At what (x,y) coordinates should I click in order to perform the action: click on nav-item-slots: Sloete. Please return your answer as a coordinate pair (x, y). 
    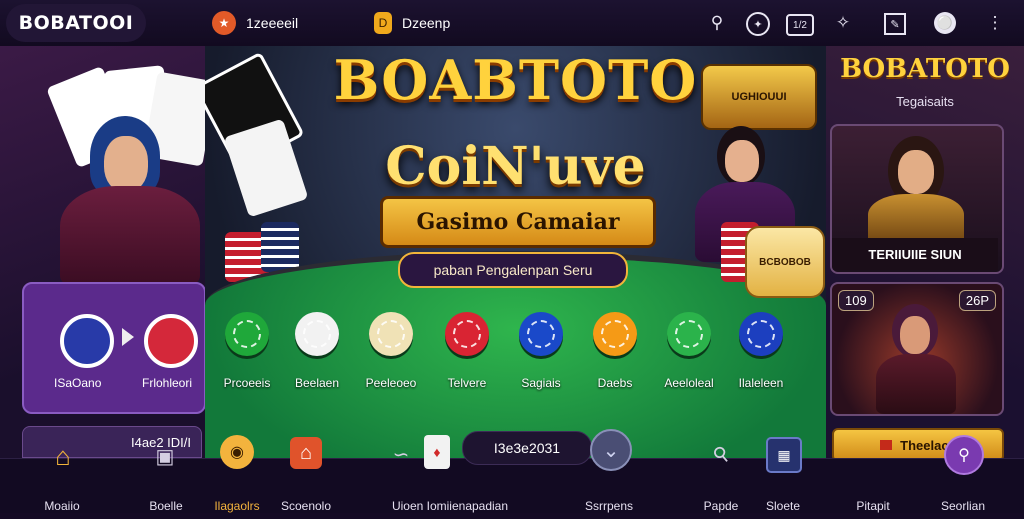
    Looking at the image, I should click on (783, 489).